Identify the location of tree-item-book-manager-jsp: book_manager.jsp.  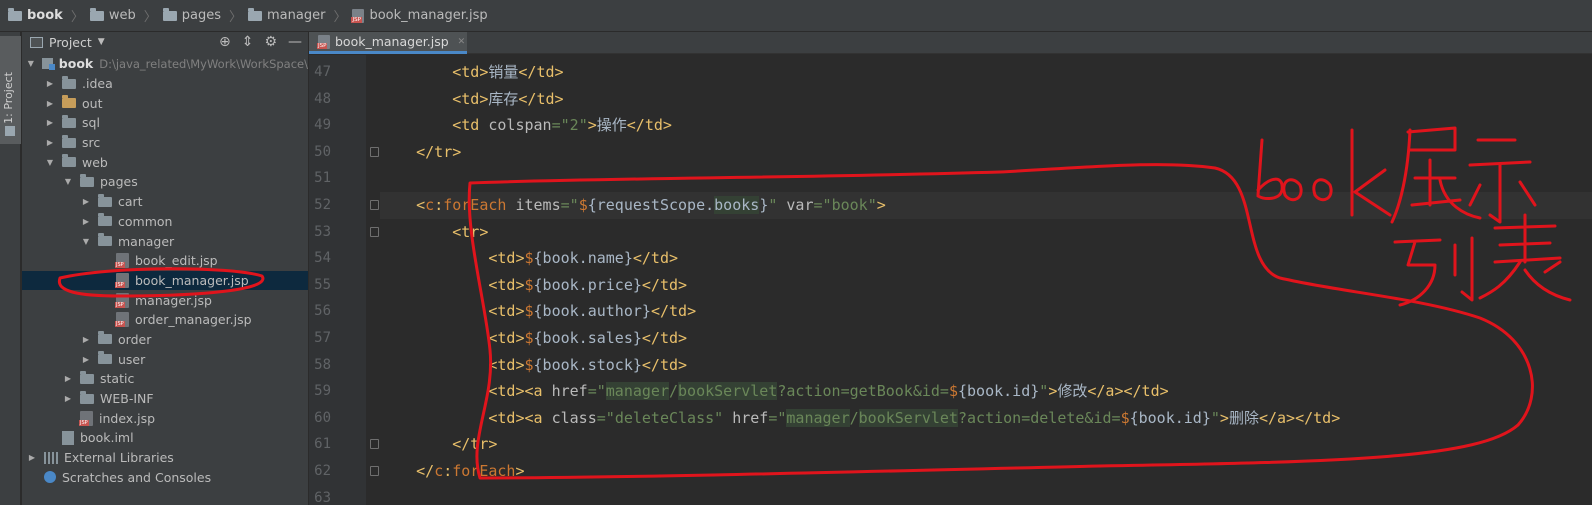
(165, 280).